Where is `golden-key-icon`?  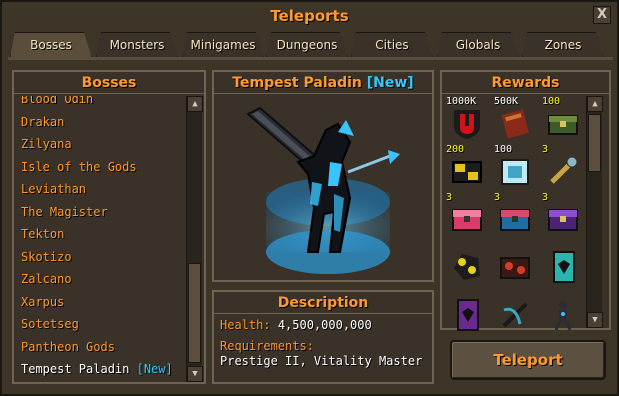 golden-key-icon is located at coordinates (564, 170).